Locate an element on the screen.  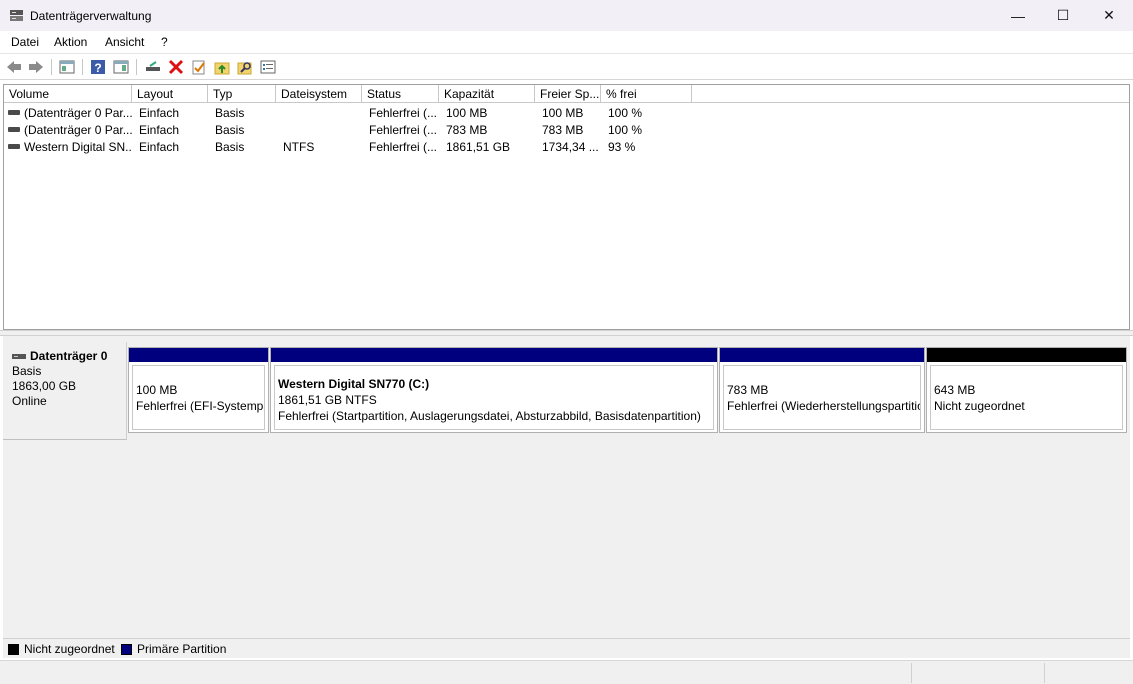
forward-arrow-icon is located at coordinates (36, 67).